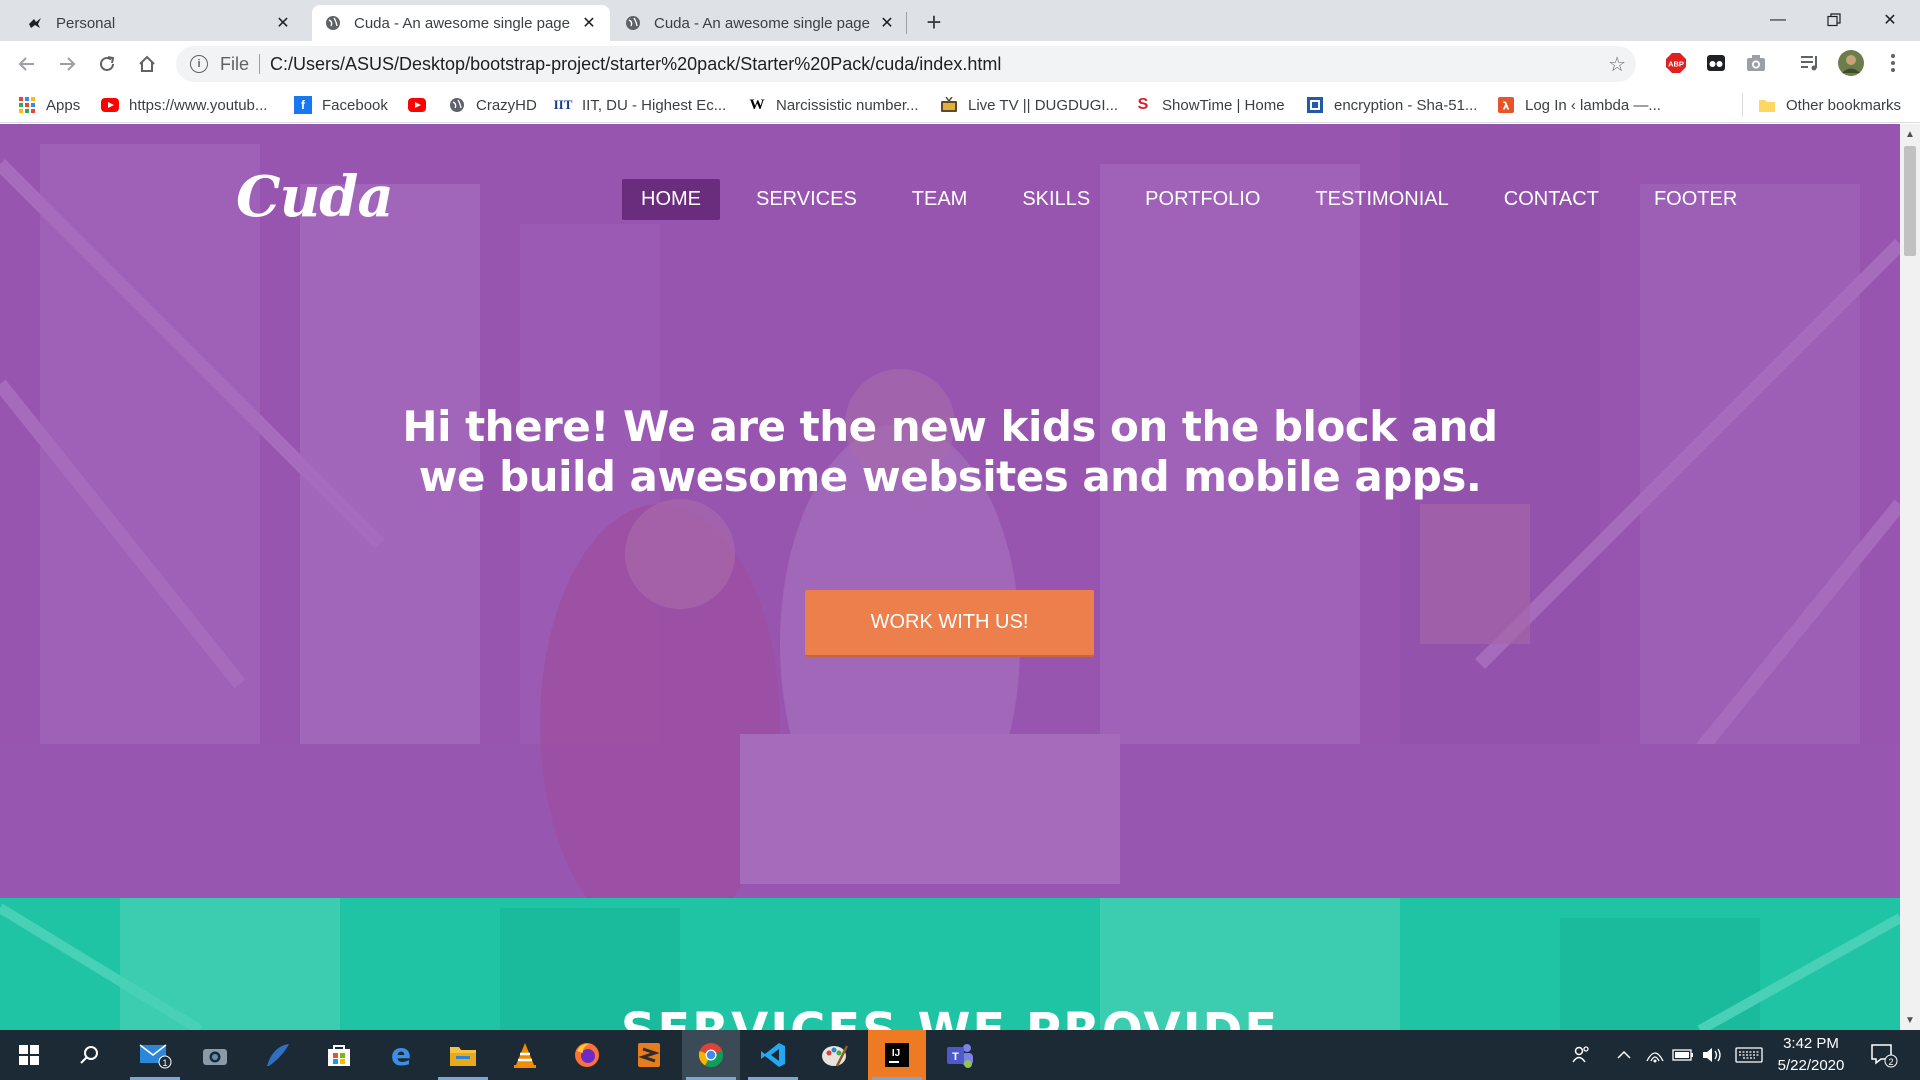 This screenshot has height=1080, width=1920. I want to click on teams-icon: T, so click(959, 1055).